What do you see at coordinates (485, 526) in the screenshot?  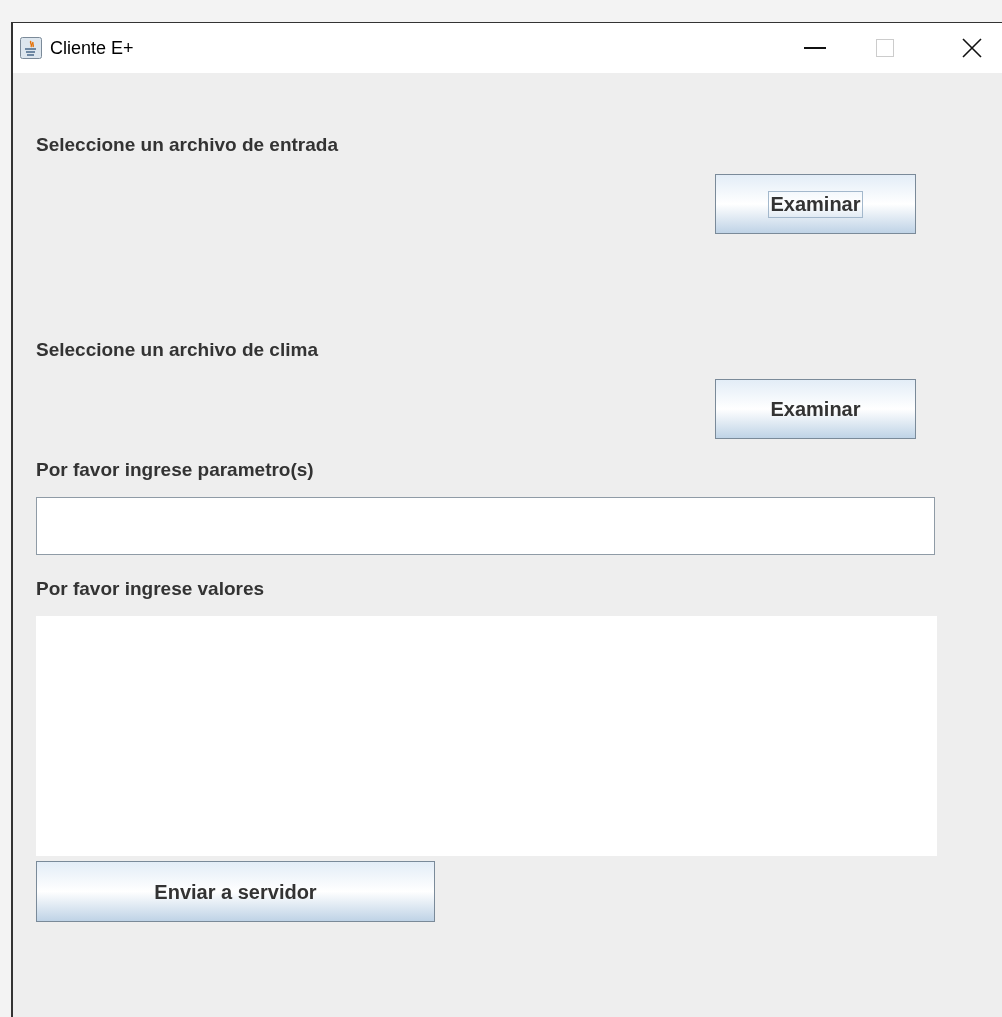 I see `parameters-input-field` at bounding box center [485, 526].